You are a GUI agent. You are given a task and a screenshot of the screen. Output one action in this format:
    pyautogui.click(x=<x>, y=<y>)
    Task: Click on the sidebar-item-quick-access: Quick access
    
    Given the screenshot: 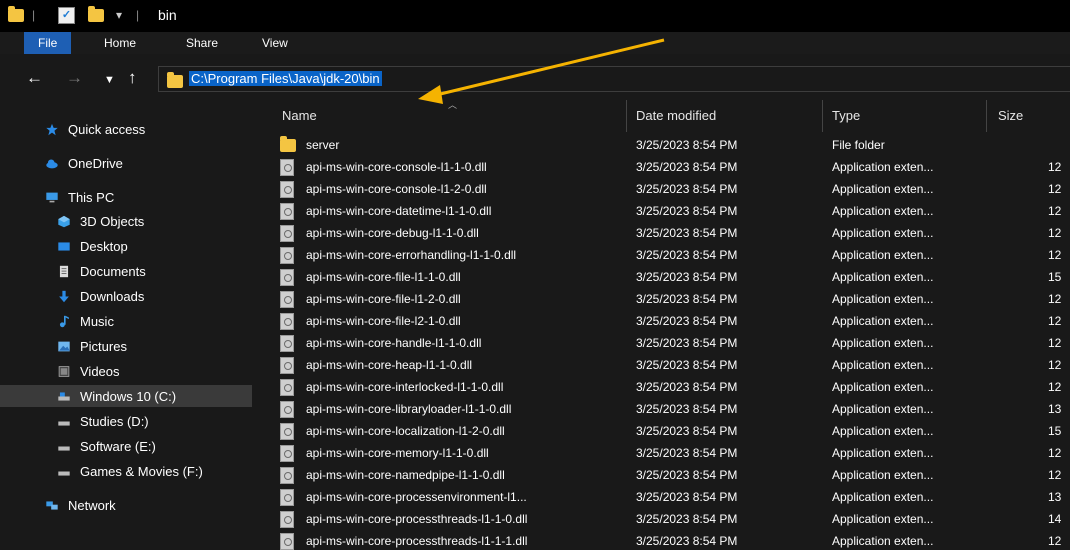 What is the action you would take?
    pyautogui.click(x=147, y=129)
    